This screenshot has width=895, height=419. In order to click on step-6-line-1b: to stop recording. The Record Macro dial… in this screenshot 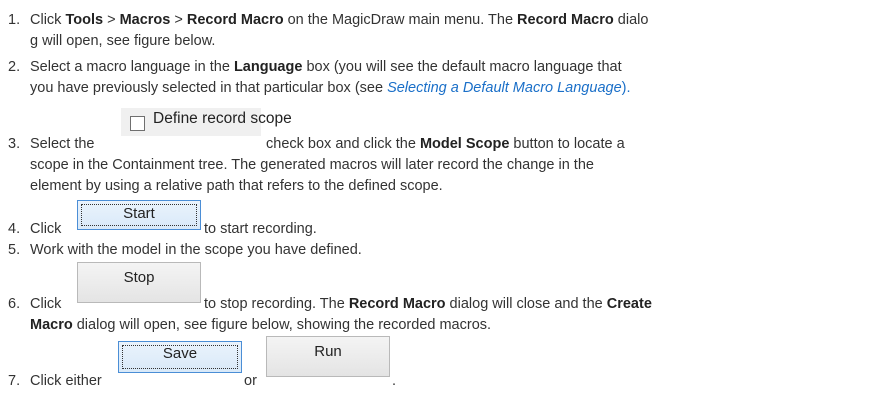, I will do `click(428, 304)`.